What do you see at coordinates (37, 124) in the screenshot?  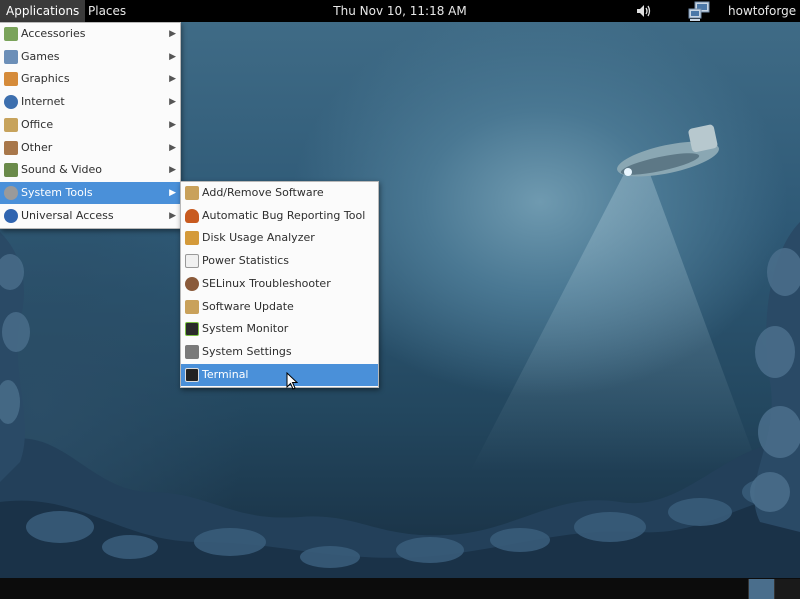 I see `menu-item-label: Office` at bounding box center [37, 124].